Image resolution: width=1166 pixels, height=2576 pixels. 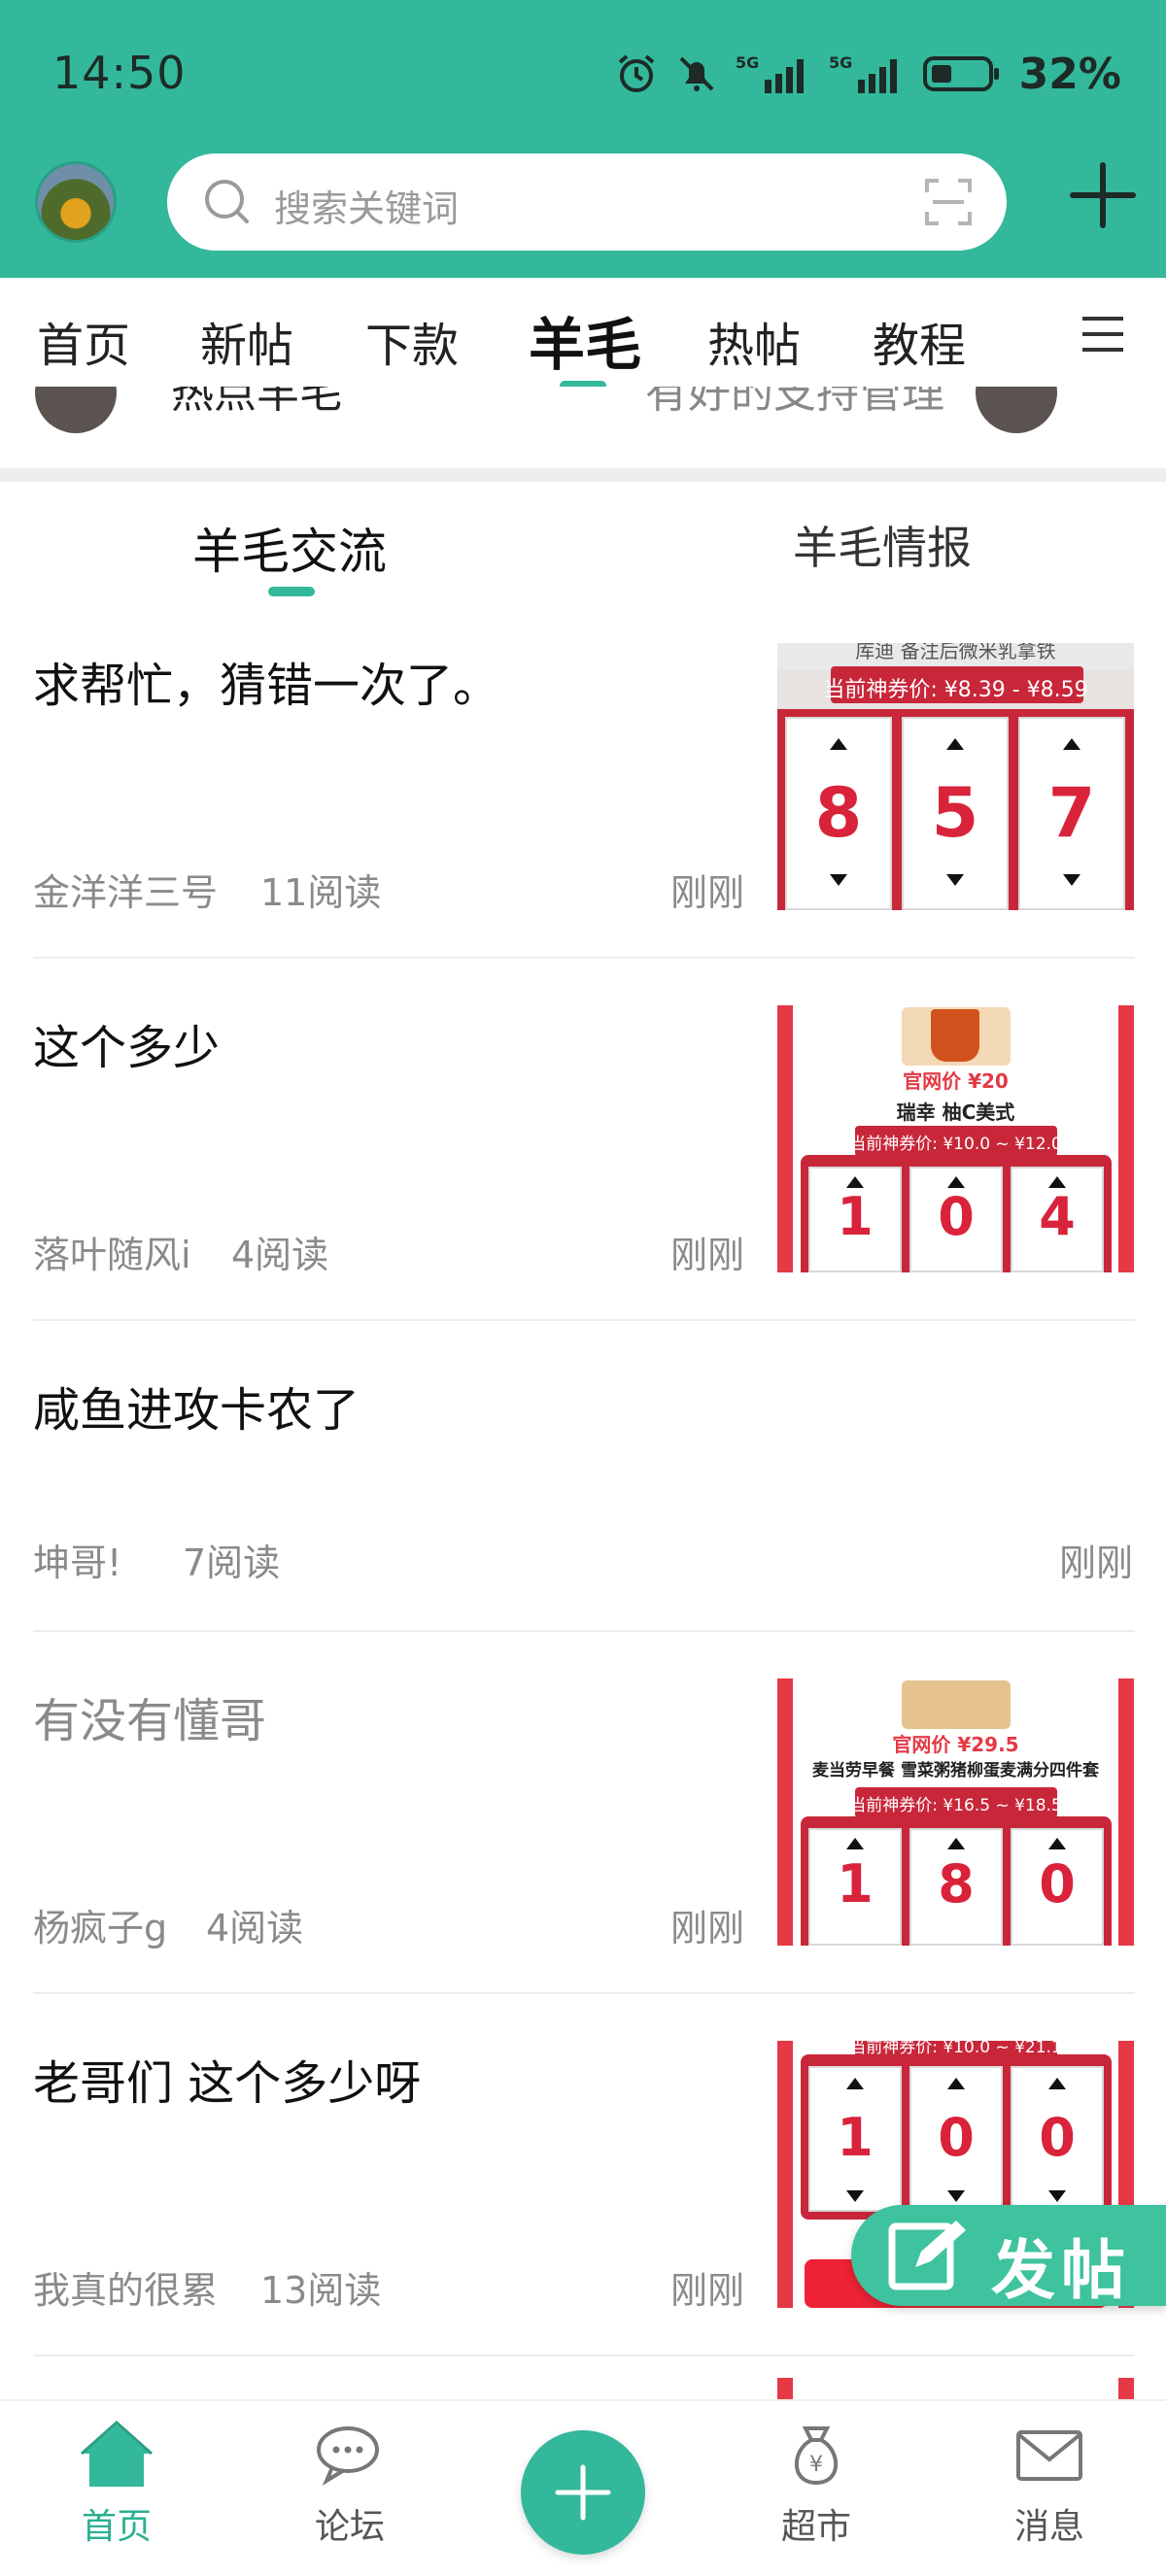 What do you see at coordinates (246, 341) in the screenshot?
I see `tab-new-posts: 新帖` at bounding box center [246, 341].